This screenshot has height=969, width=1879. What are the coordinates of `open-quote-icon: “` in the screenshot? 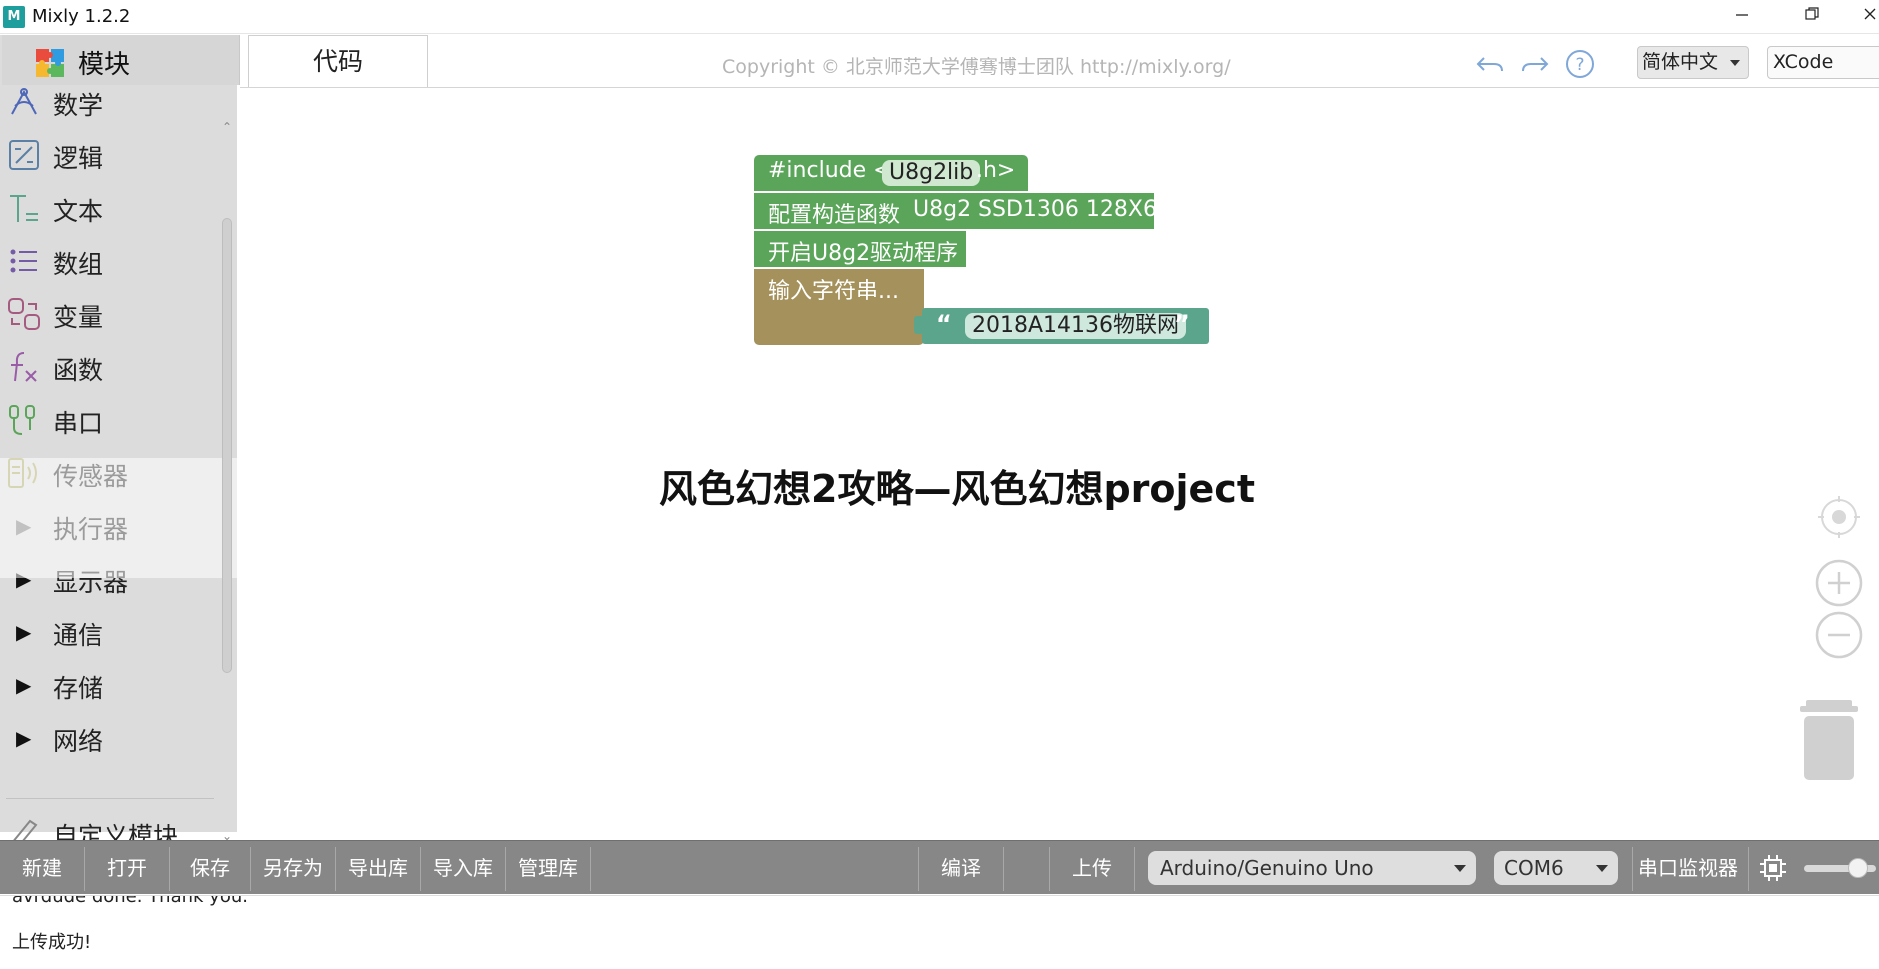 It's located at (944, 324).